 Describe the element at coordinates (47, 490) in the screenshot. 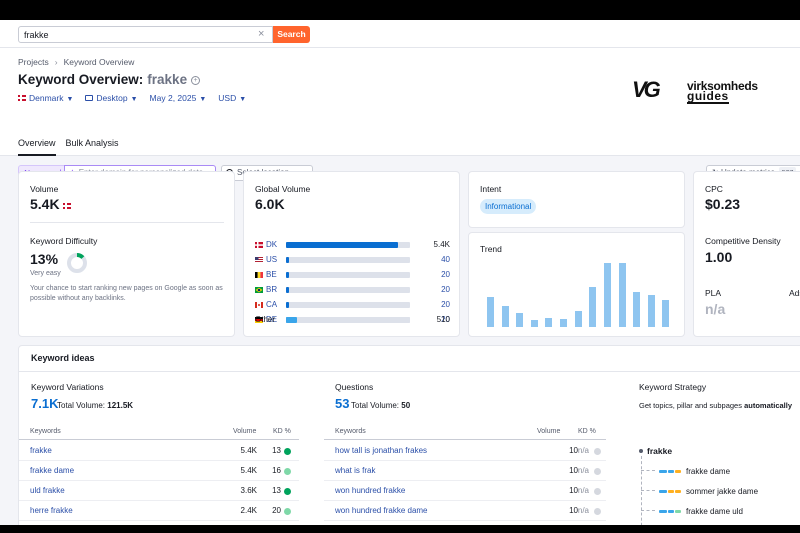

I see `keyword-link: uld frakke` at that location.